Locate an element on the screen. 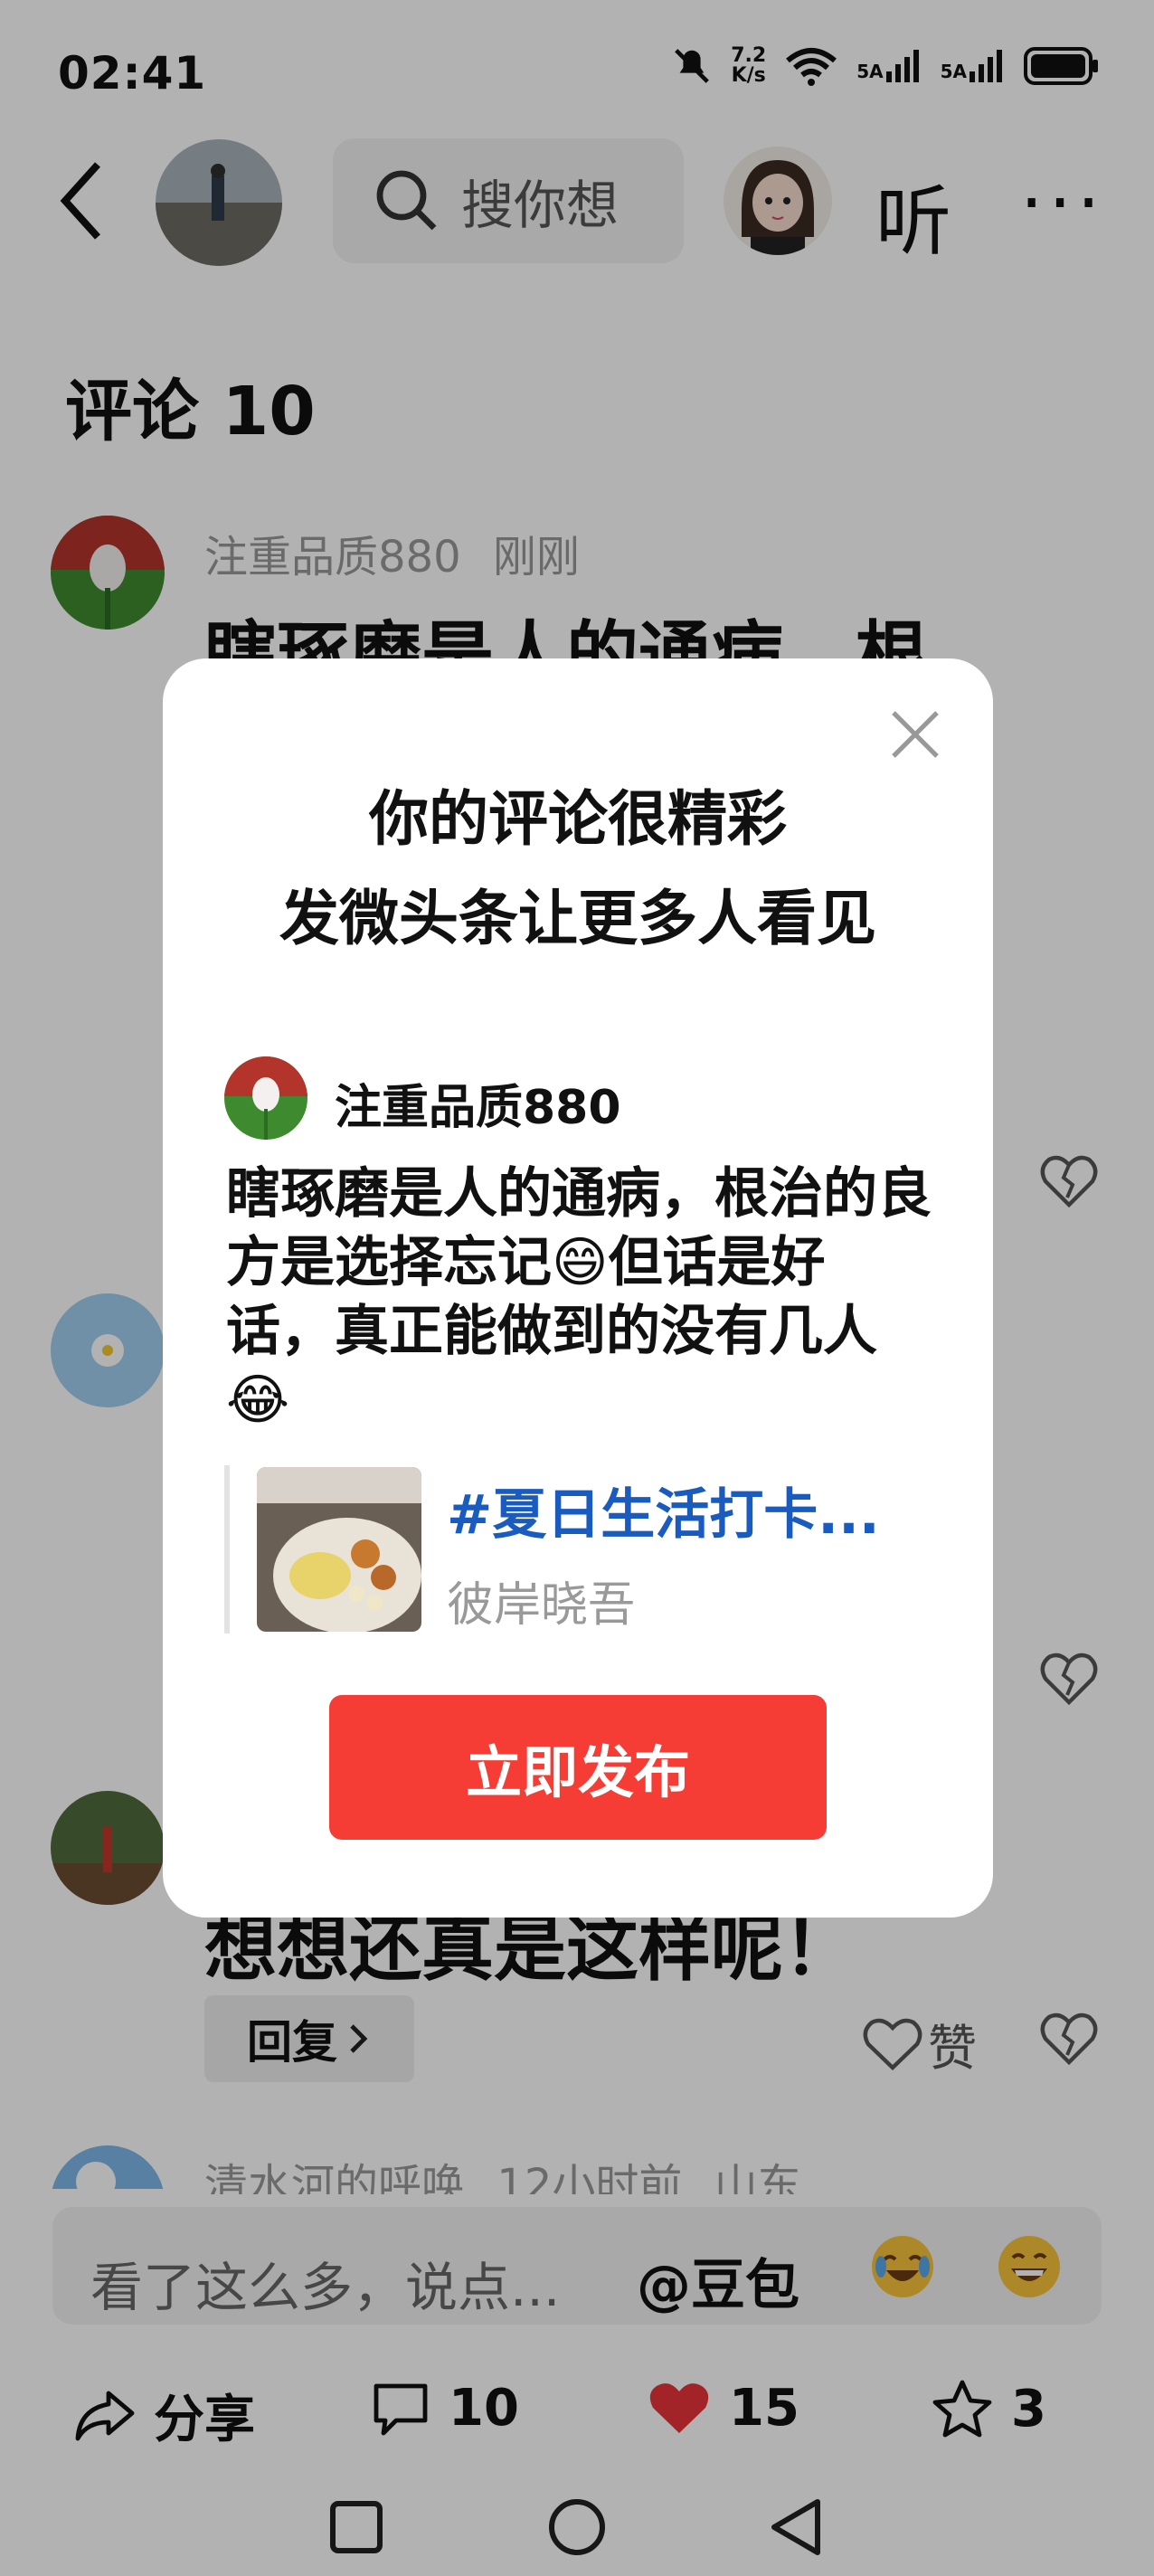 This screenshot has width=1154, height=2576. close-icon is located at coordinates (915, 735).